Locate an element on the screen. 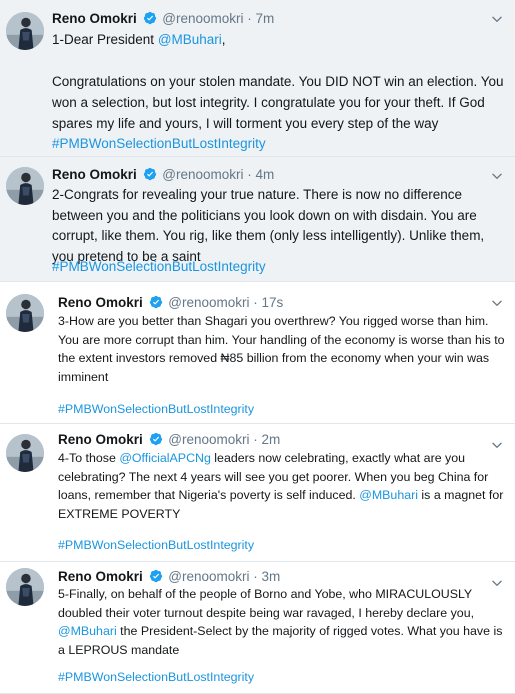 The height and width of the screenshot is (694, 515). text-segment: 1-Dear President is located at coordinates (105, 39).